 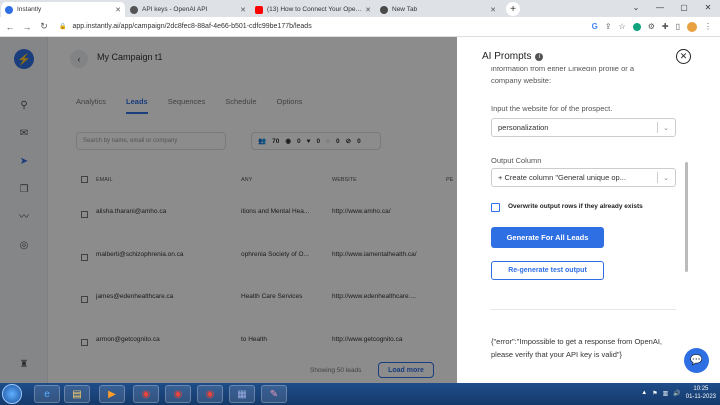 What do you see at coordinates (495, 207) in the screenshot?
I see `overwrite-checkbox` at bounding box center [495, 207].